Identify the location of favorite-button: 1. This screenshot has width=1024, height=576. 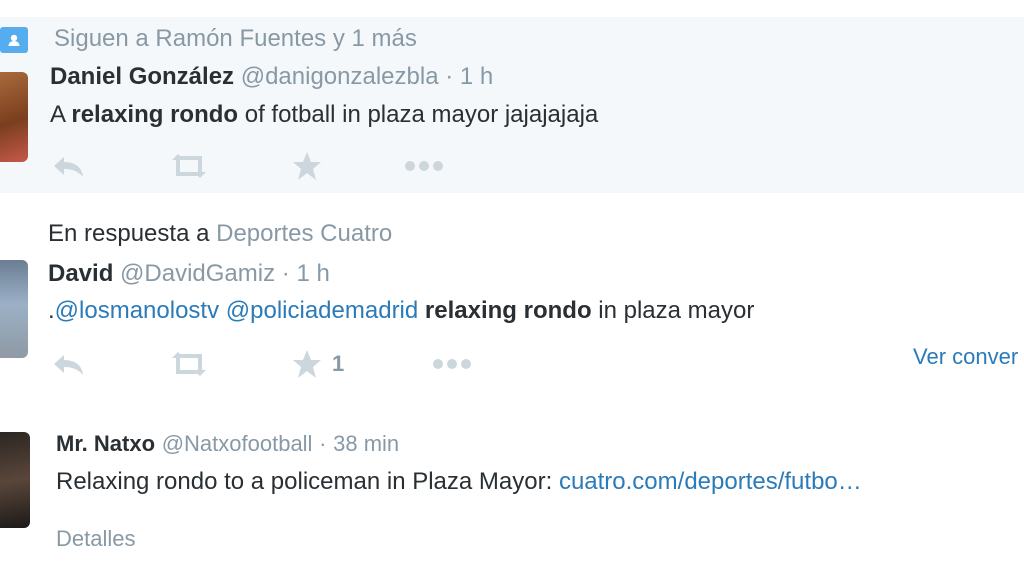
(318, 364).